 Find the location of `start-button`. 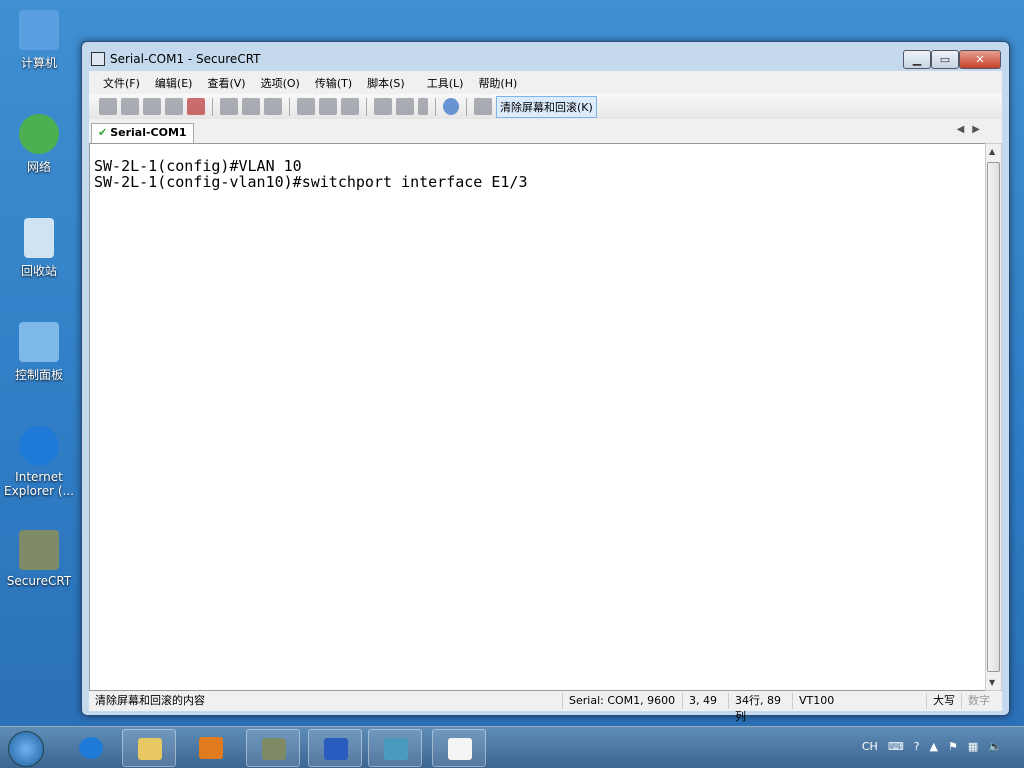

start-button is located at coordinates (26, 749).